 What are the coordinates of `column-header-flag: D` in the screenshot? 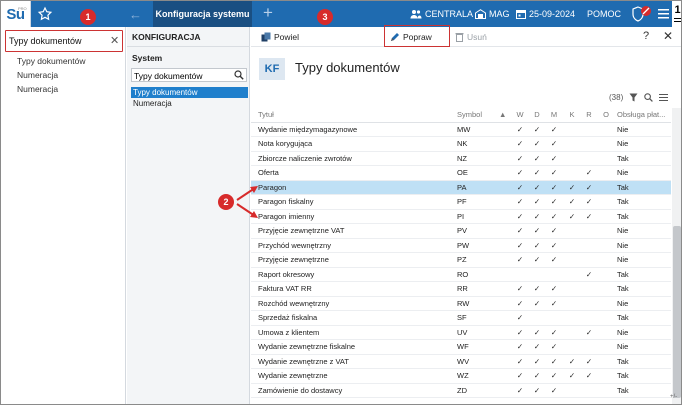 It's located at (537, 115).